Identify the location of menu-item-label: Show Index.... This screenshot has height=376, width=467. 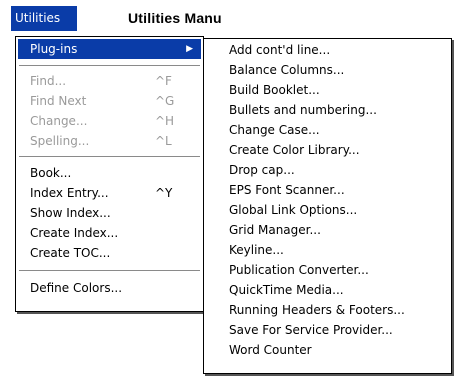
(70, 213).